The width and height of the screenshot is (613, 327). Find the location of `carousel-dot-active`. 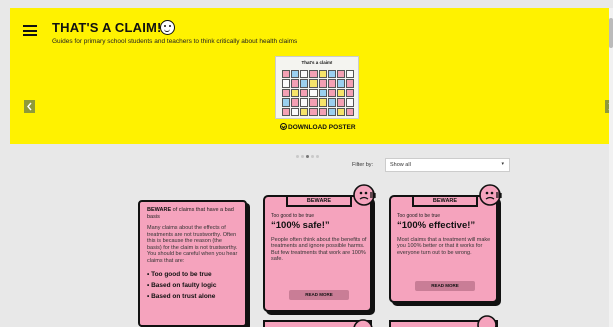

carousel-dot-active is located at coordinates (307, 156).